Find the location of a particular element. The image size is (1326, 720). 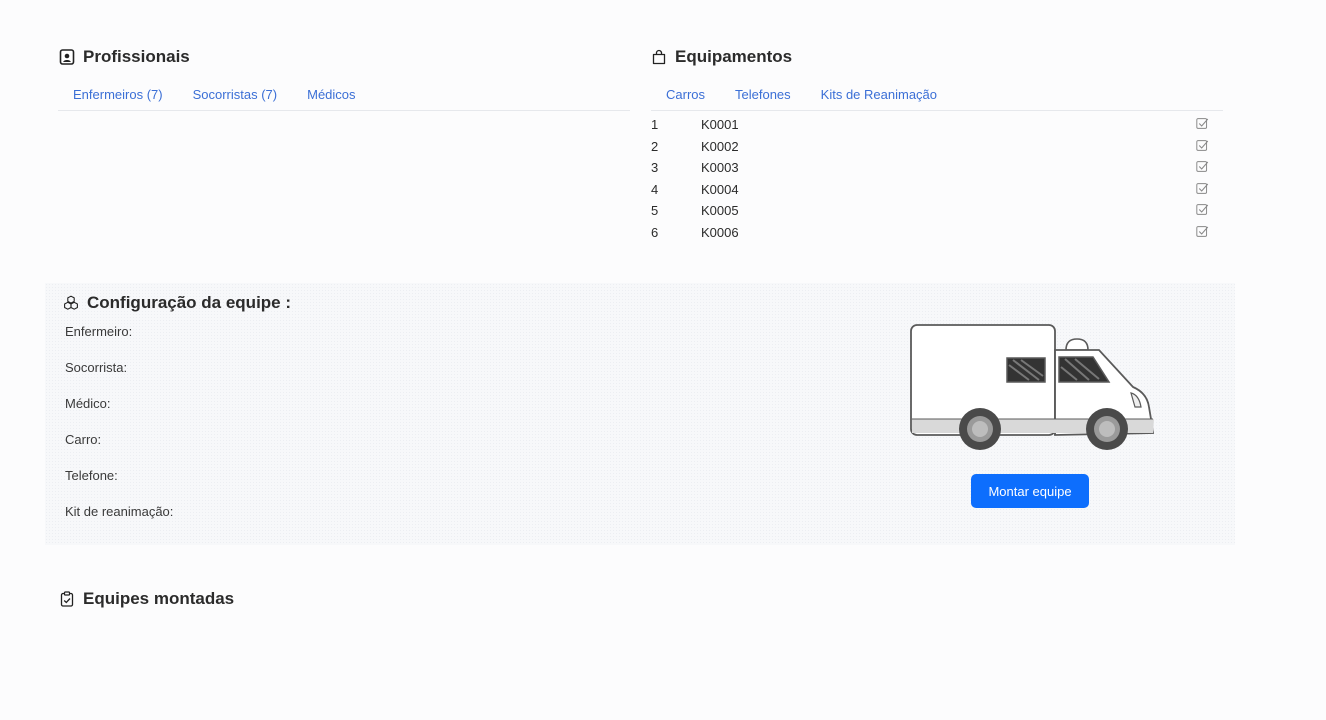

field-enfermeiro: Enfermeiro: is located at coordinates (99, 331).